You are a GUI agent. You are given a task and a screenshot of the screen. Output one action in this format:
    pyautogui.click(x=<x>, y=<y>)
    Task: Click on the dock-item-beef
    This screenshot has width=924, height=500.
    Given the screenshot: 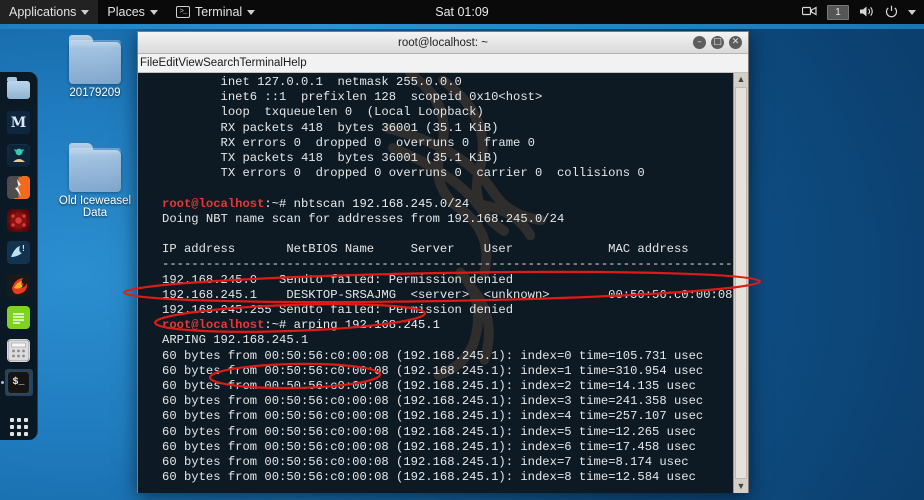 What is the action you would take?
    pyautogui.click(x=19, y=220)
    